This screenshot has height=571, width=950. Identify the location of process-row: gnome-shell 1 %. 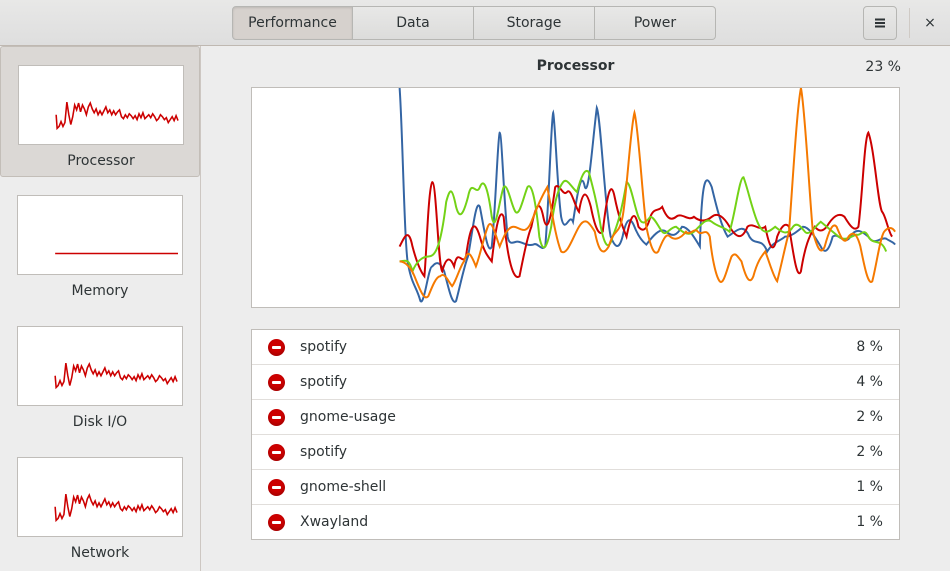
(575, 487).